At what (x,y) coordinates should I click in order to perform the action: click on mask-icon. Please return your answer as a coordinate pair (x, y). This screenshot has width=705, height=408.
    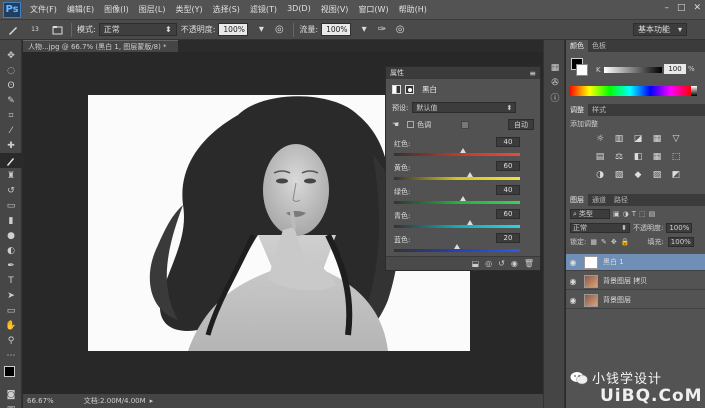
    Looking at the image, I should click on (409, 89).